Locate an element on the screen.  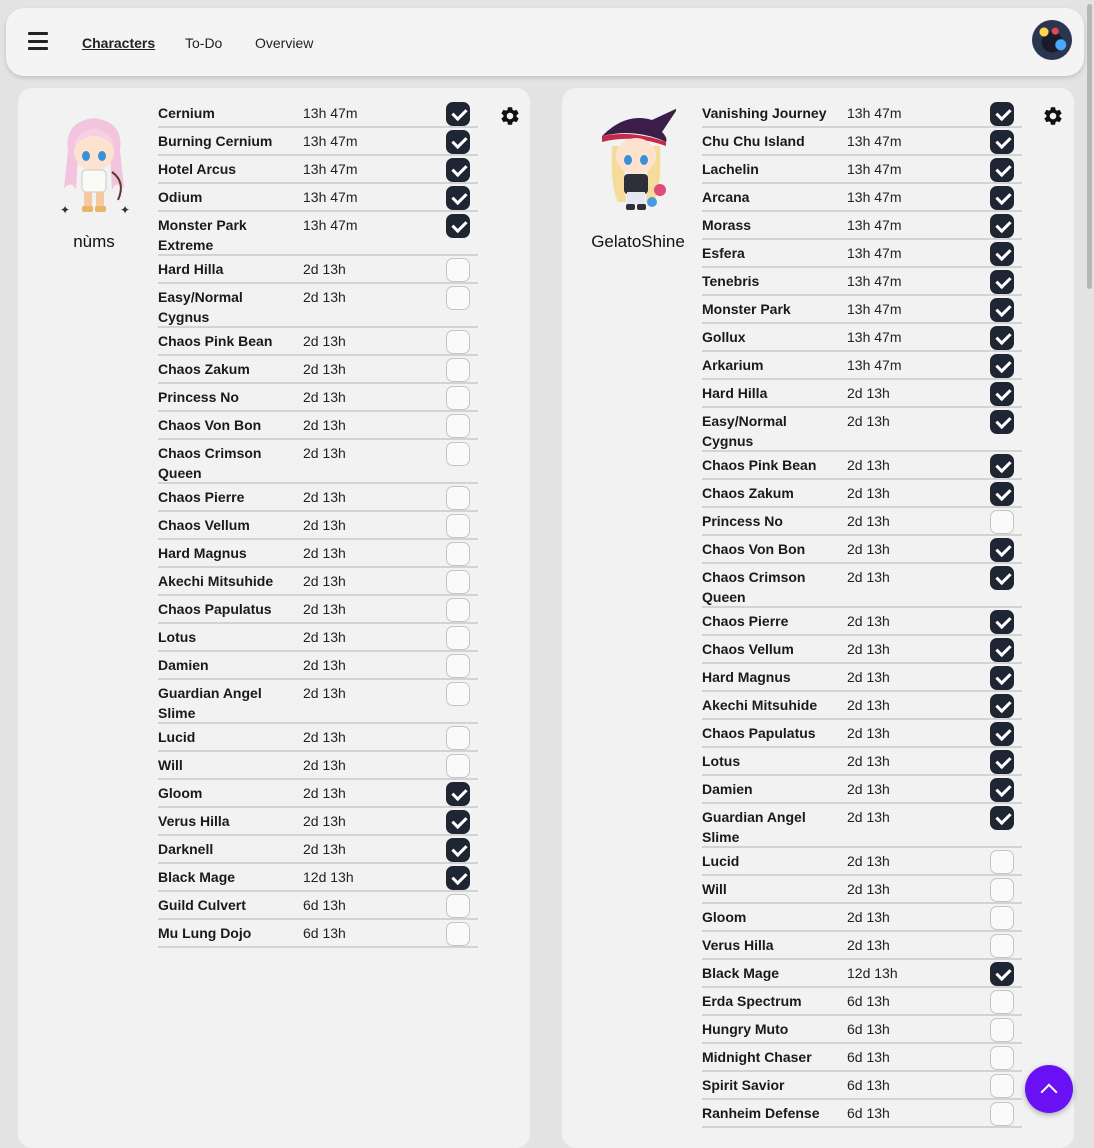
boss-row: Chaos Vellum 2d 13h is located at coordinates (318, 526).